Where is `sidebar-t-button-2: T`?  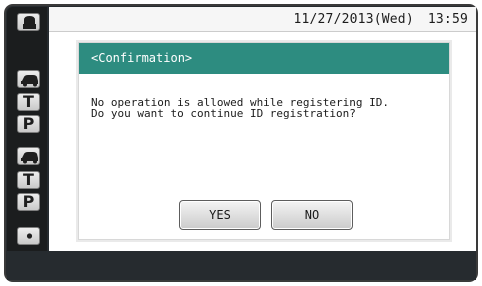 sidebar-t-button-2: T is located at coordinates (28, 180).